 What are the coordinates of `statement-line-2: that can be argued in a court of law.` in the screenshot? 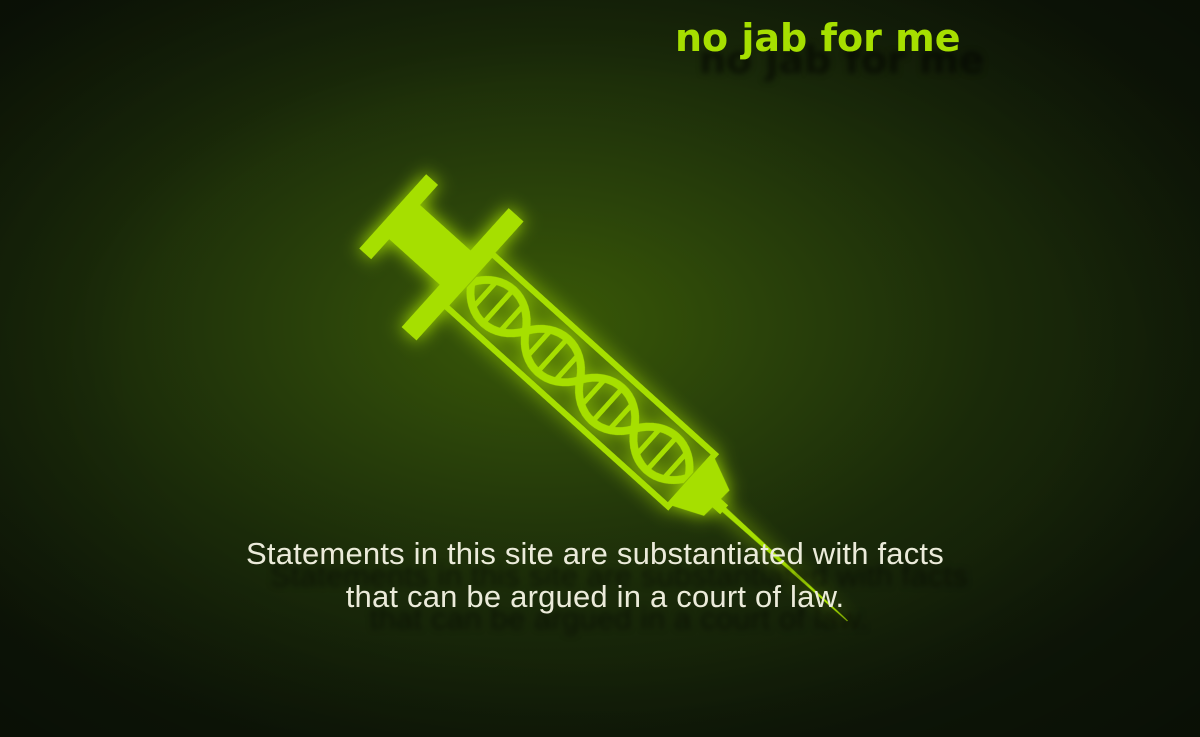 It's located at (595, 596).